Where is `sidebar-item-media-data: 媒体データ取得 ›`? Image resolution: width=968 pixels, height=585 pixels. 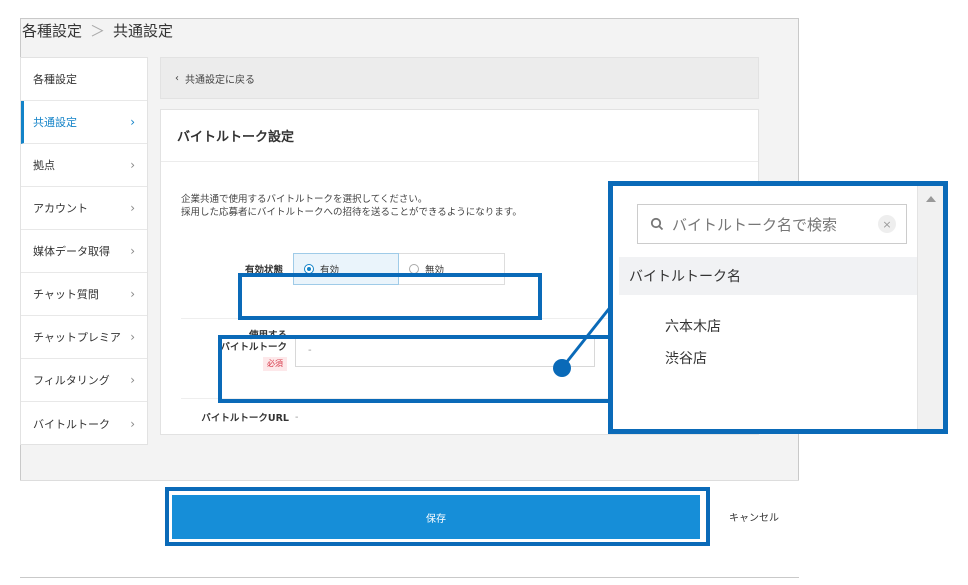
sidebar-item-media-data: 媒体データ取得 › is located at coordinates (84, 251).